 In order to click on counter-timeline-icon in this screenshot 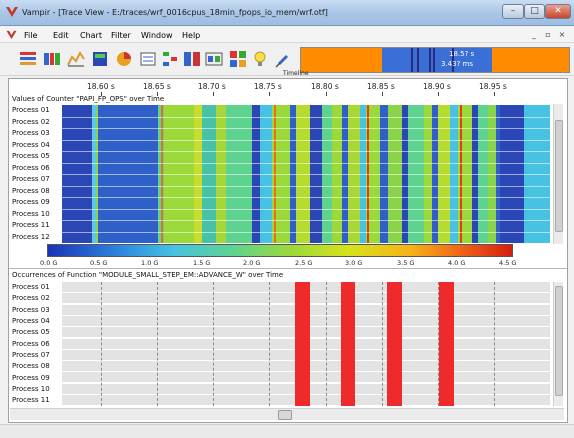, I will do `click(76, 59)`.